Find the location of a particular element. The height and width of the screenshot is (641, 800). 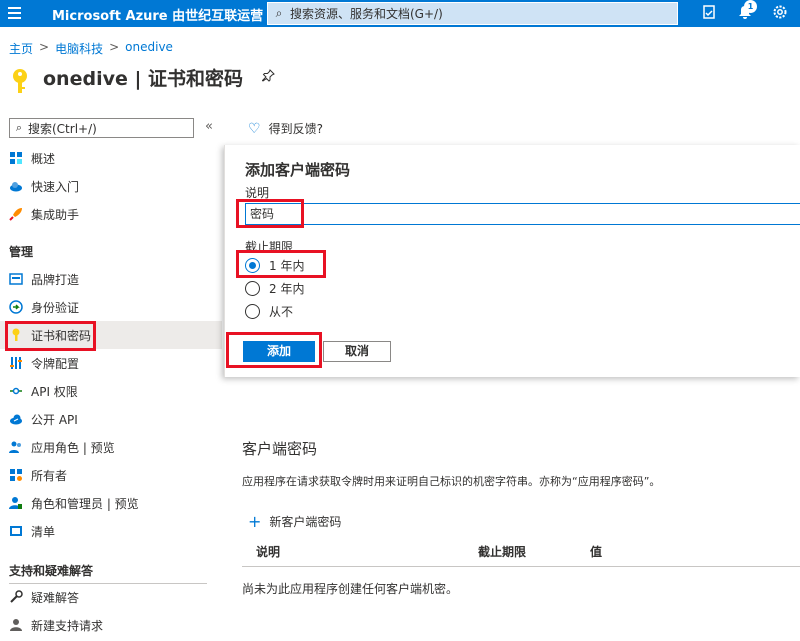

global-search-input: ⌕ 搜索资源、服务和文档(G+/) is located at coordinates (472, 13).